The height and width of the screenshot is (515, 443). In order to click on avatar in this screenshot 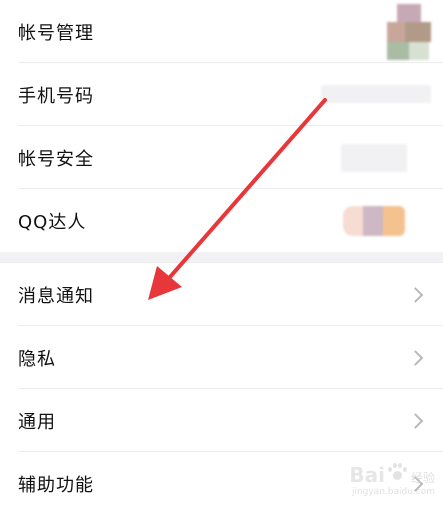, I will do `click(409, 32)`.